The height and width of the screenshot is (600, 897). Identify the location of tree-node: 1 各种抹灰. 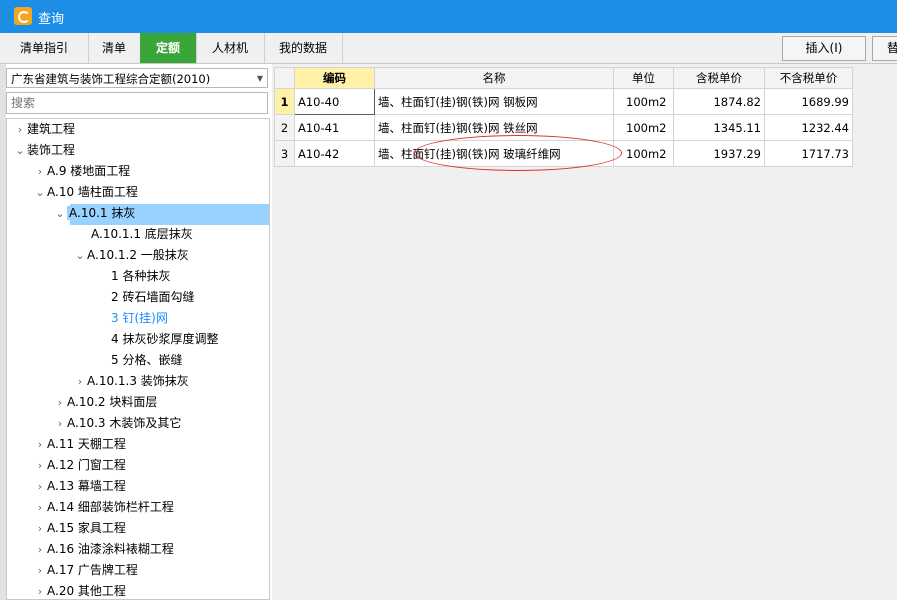
(133, 276).